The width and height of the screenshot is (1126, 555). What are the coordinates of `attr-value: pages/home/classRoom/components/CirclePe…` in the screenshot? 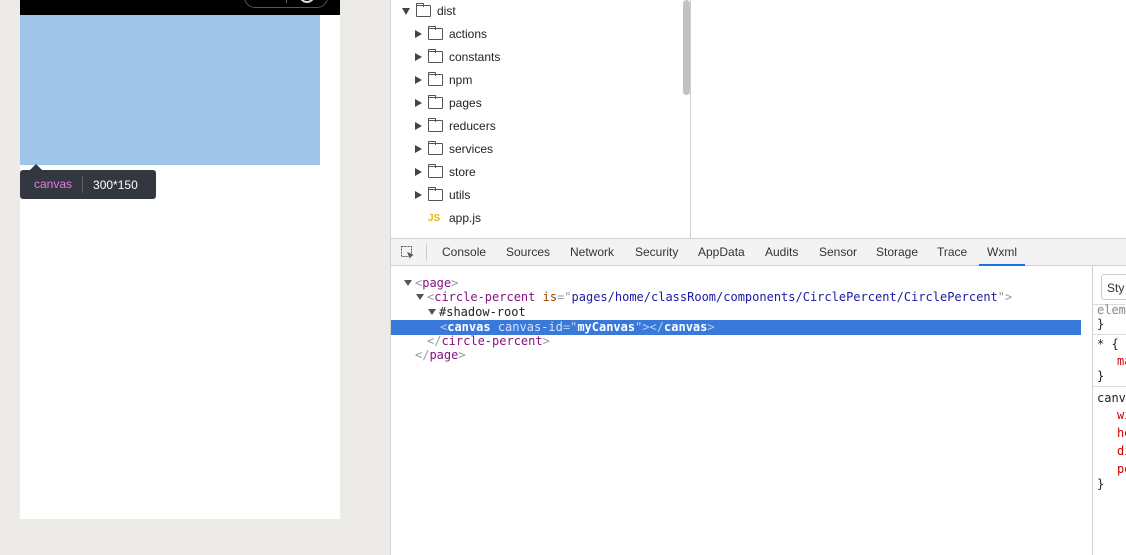 It's located at (784, 297).